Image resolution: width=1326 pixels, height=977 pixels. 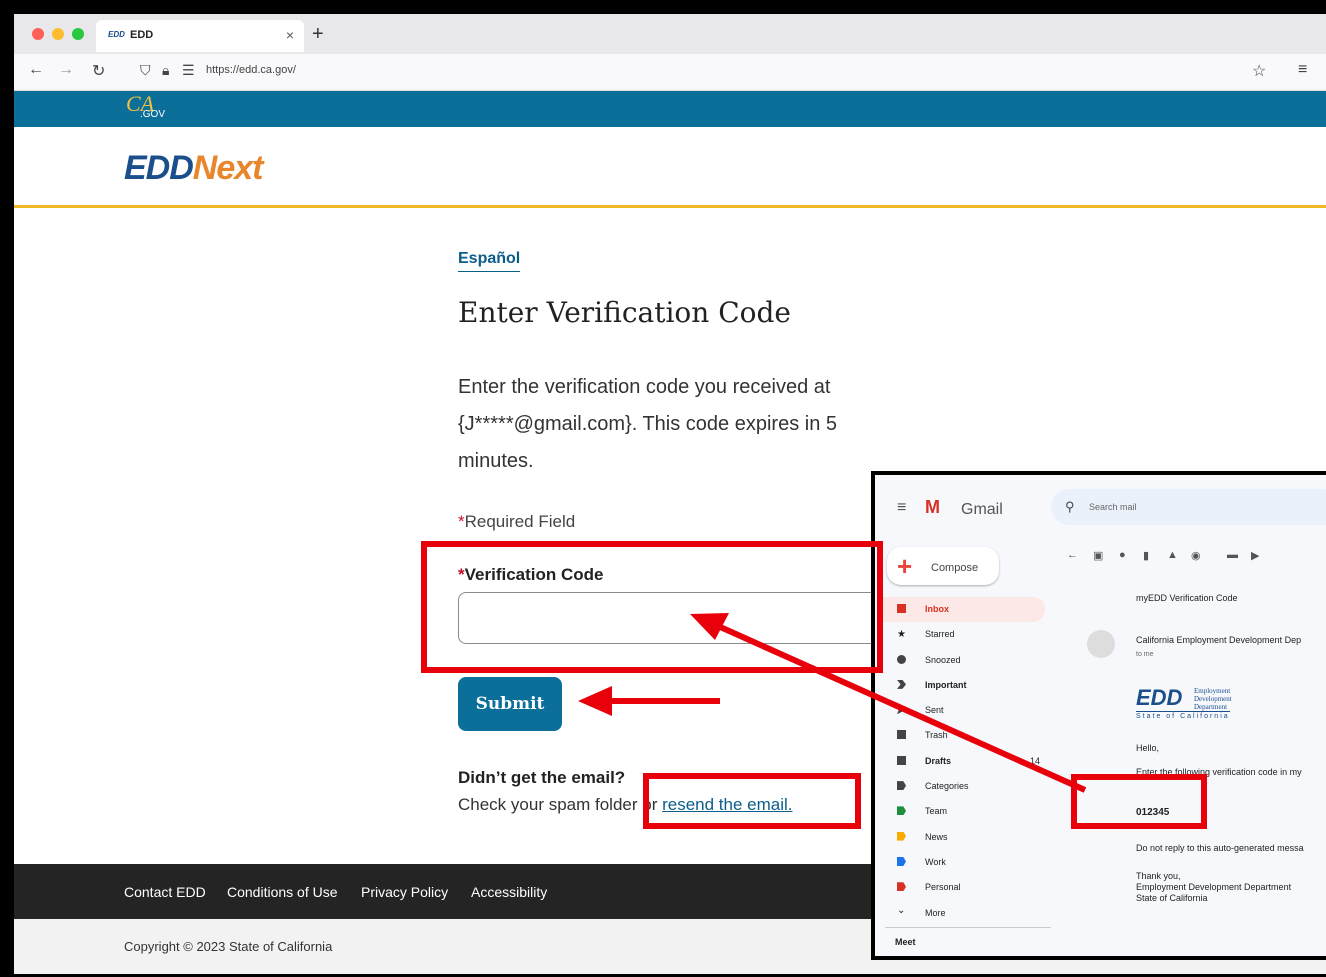 What do you see at coordinates (901, 635) in the screenshot?
I see `star-icon: ★` at bounding box center [901, 635].